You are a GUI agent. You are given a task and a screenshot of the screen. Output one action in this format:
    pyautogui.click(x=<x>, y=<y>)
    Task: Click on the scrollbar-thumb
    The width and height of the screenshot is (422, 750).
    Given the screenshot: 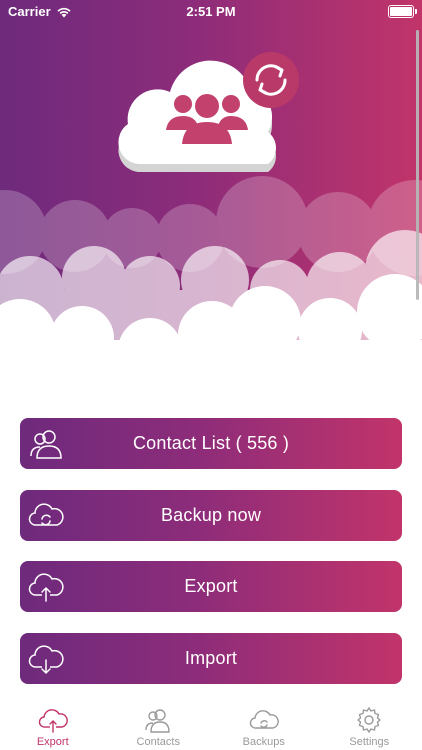 What is the action you would take?
    pyautogui.click(x=417, y=165)
    